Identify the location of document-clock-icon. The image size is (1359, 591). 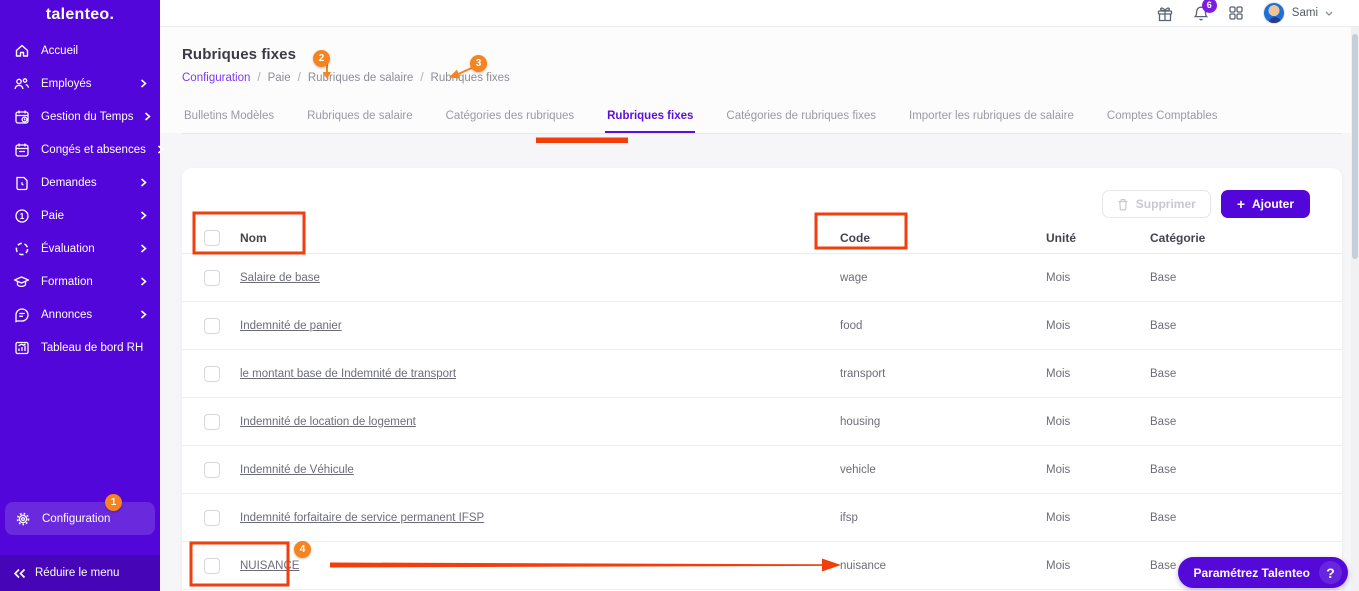
(21, 182).